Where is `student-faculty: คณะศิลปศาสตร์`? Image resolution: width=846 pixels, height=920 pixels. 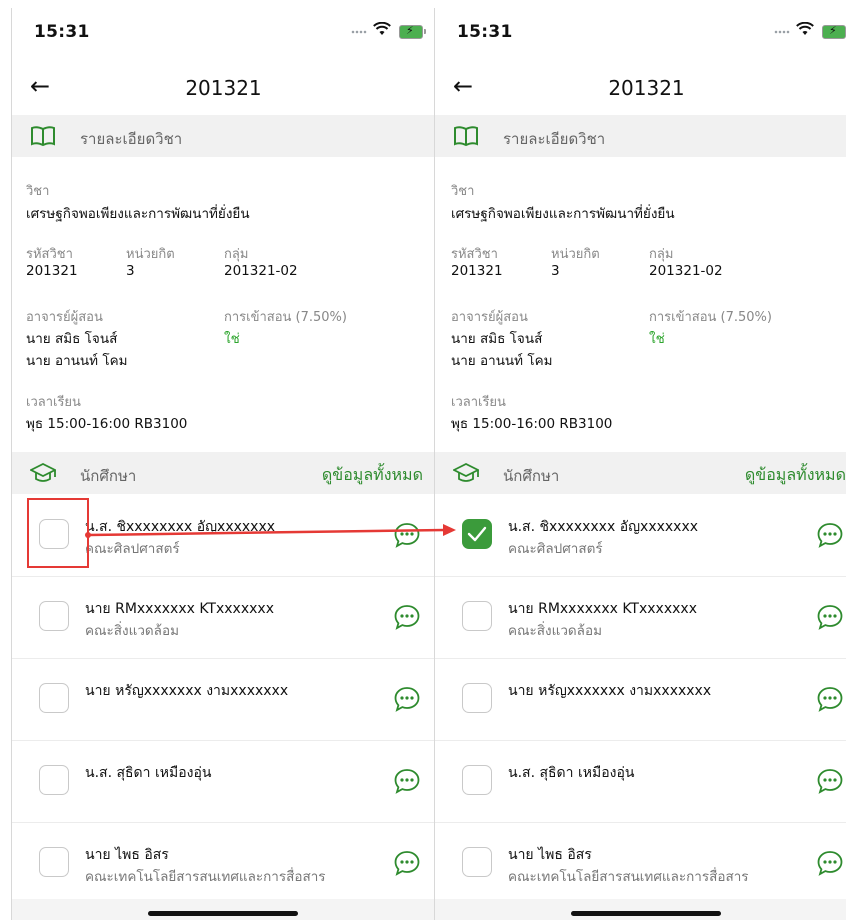
student-faculty: คณะศิลปศาสตร์ is located at coordinates (555, 549).